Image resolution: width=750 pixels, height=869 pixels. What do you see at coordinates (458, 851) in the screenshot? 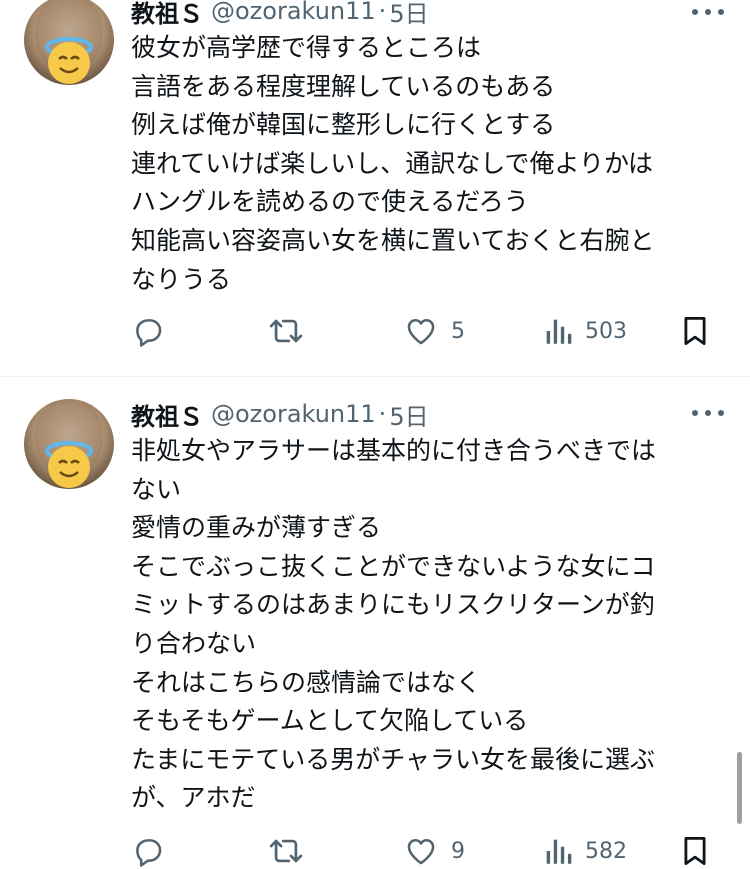
I see `like-count: 9` at bounding box center [458, 851].